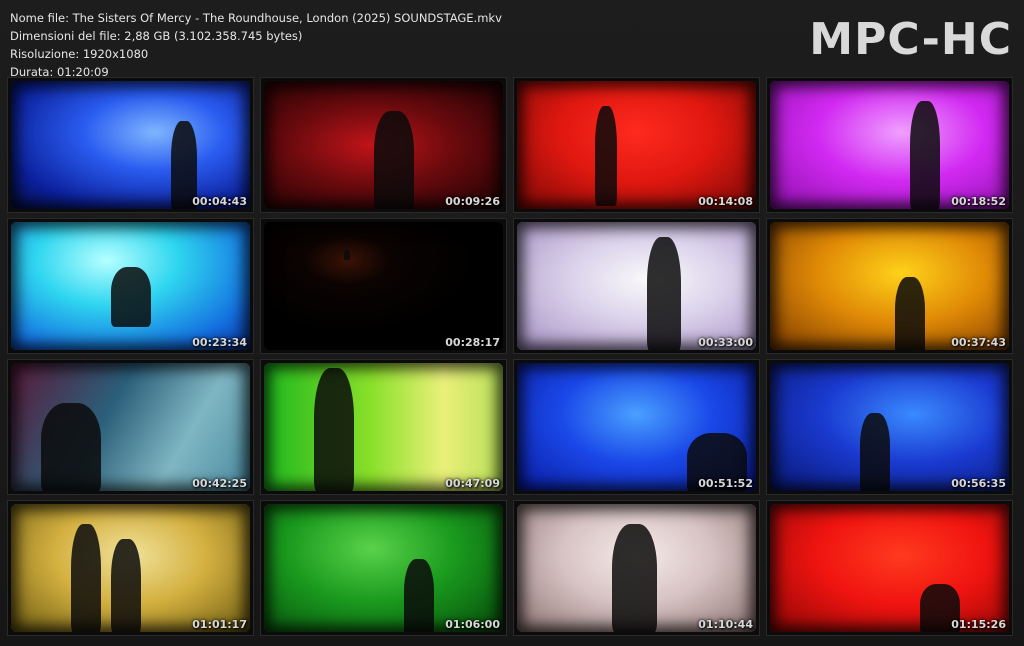  I want to click on thumbnail-timestamp: 00:56:35, so click(978, 483).